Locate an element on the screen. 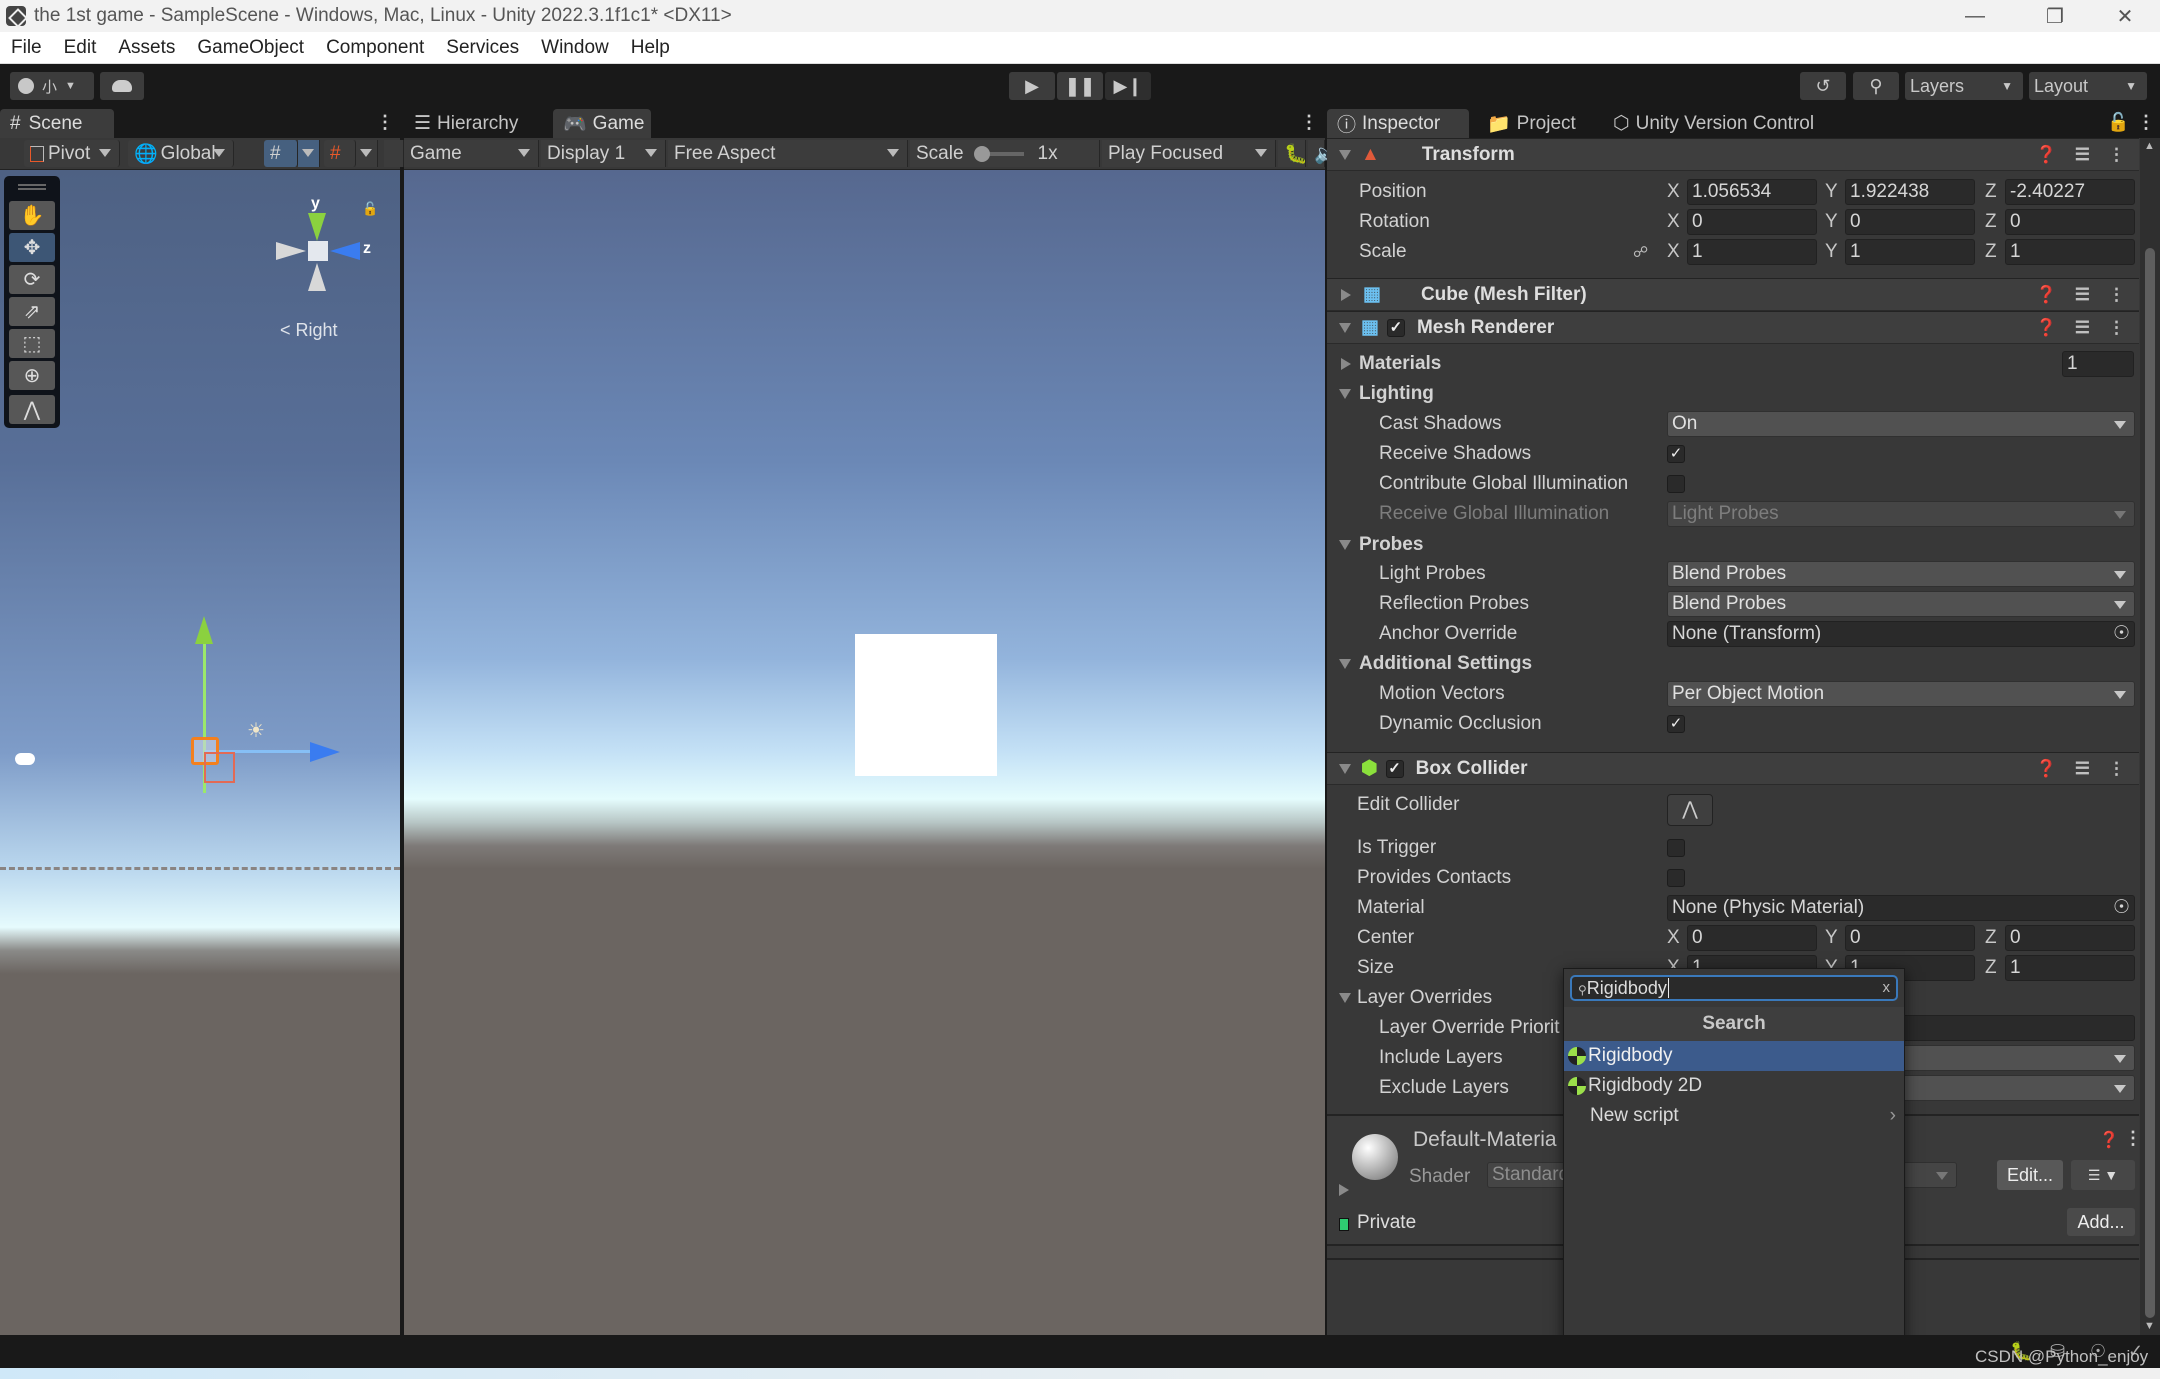  pause-button: ❚❚ is located at coordinates (1080, 86).